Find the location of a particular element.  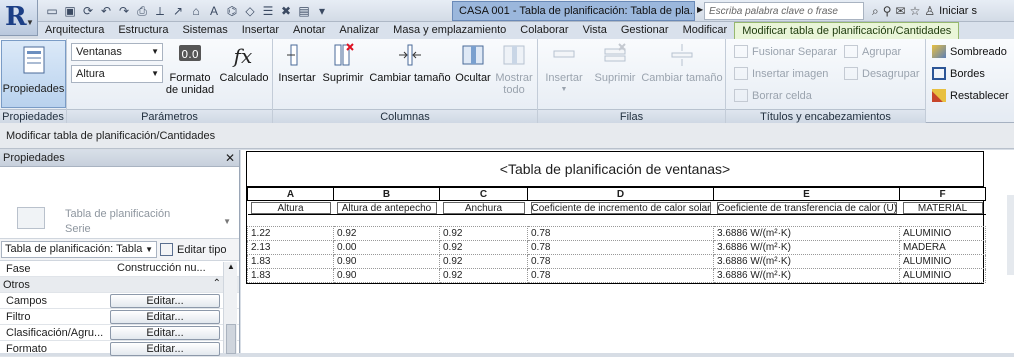

tab-arquitectura: Arquitectura is located at coordinates (74, 30).